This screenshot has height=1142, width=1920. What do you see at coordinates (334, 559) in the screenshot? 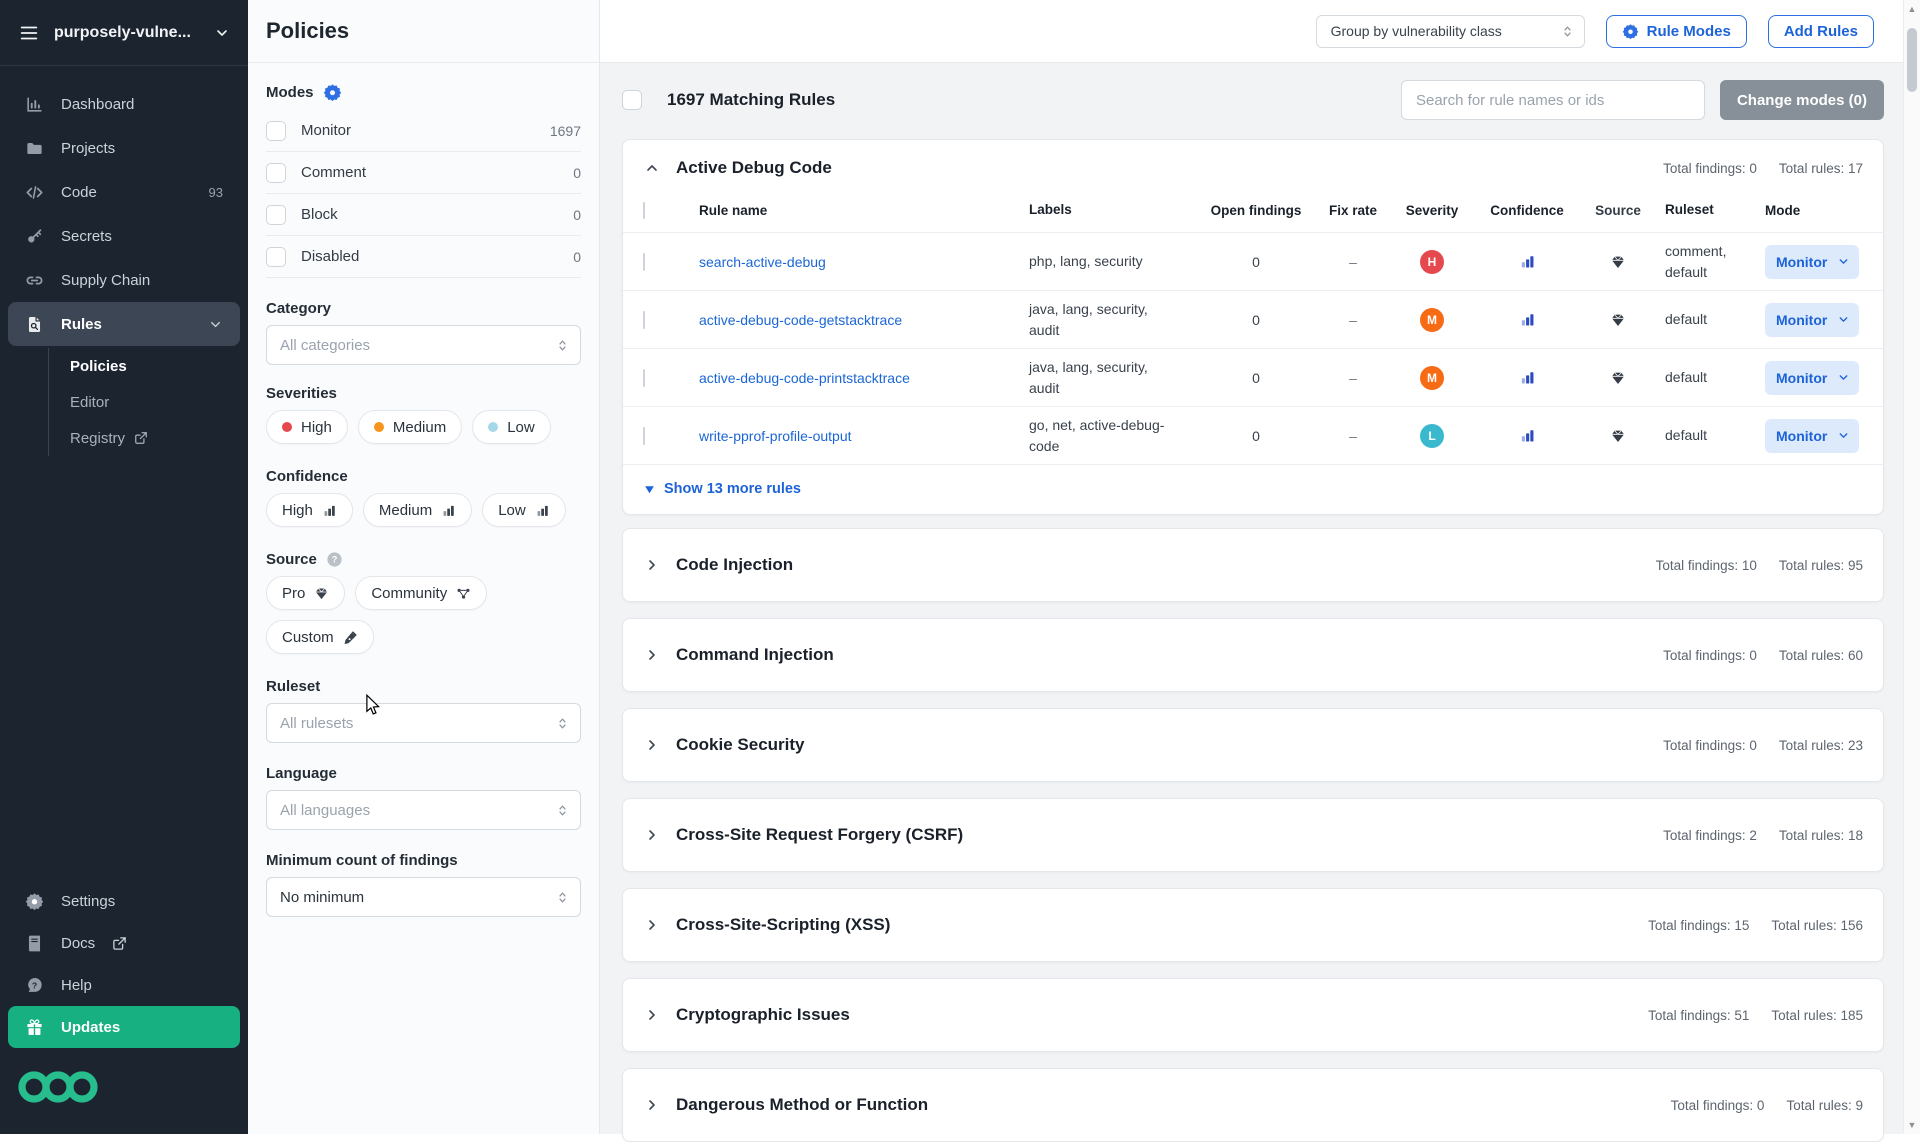
I see `question-help-icon` at bounding box center [334, 559].